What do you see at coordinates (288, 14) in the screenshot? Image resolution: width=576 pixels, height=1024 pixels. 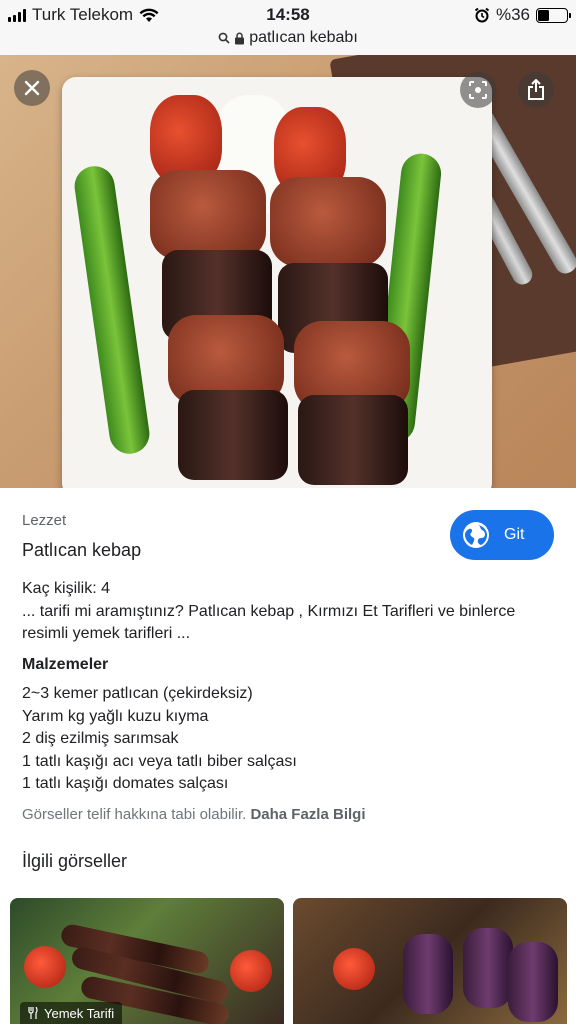 I see `status-bar: Turk Telekom 14:58 %36` at bounding box center [288, 14].